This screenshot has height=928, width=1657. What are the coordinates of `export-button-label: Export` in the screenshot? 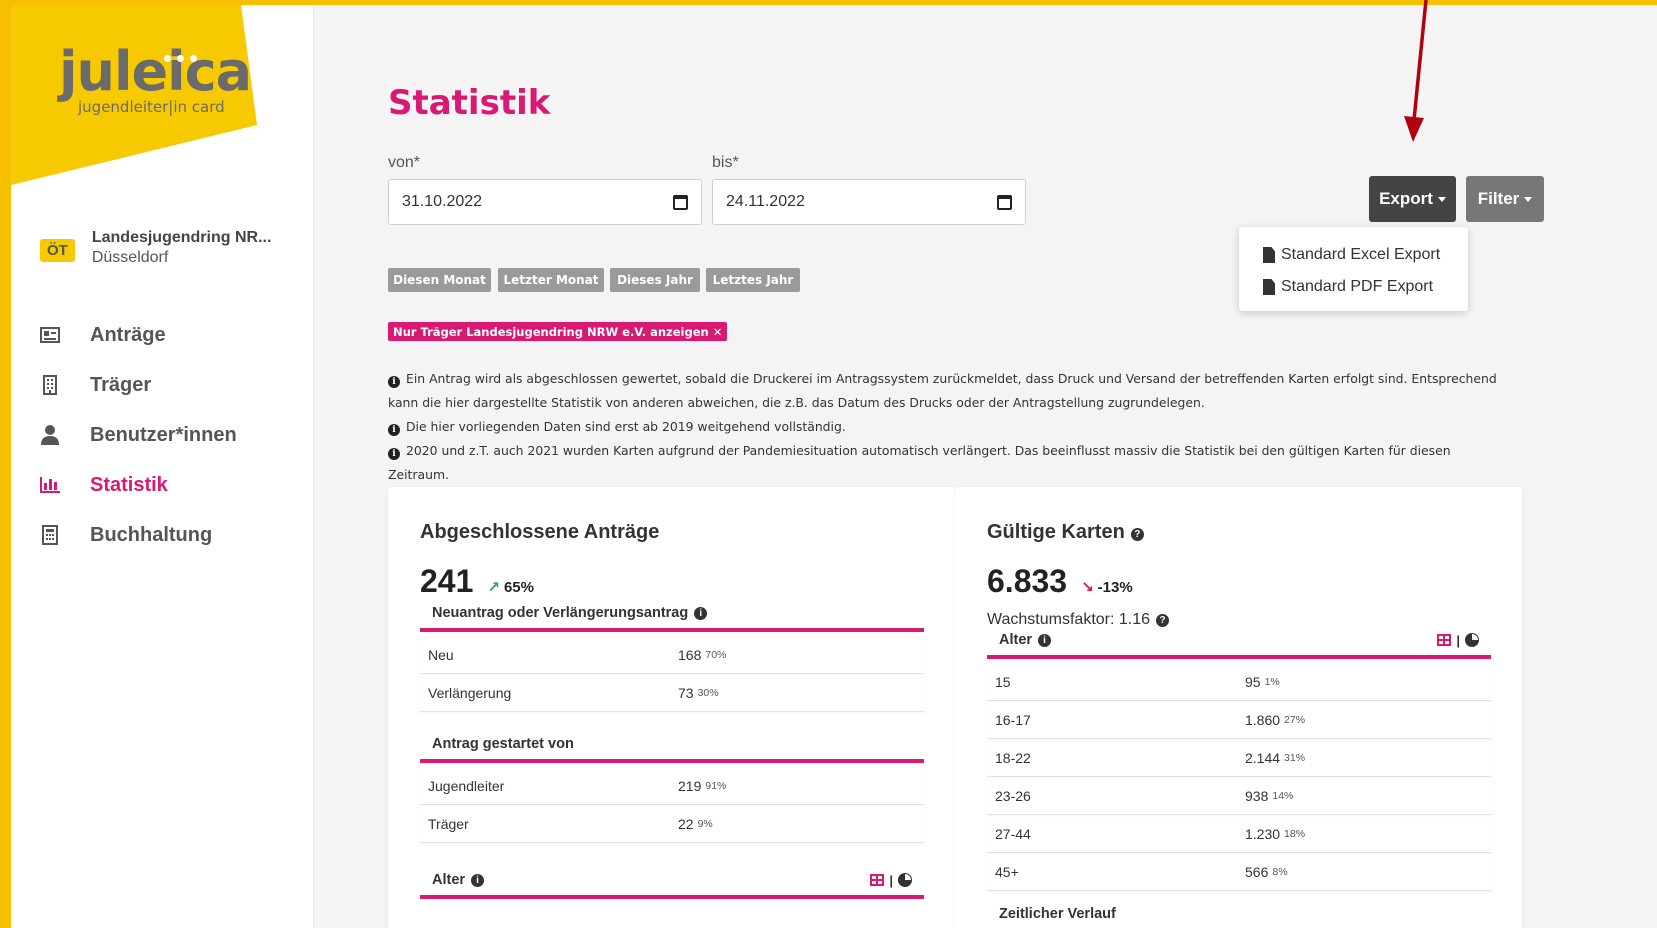 It's located at (1406, 198).